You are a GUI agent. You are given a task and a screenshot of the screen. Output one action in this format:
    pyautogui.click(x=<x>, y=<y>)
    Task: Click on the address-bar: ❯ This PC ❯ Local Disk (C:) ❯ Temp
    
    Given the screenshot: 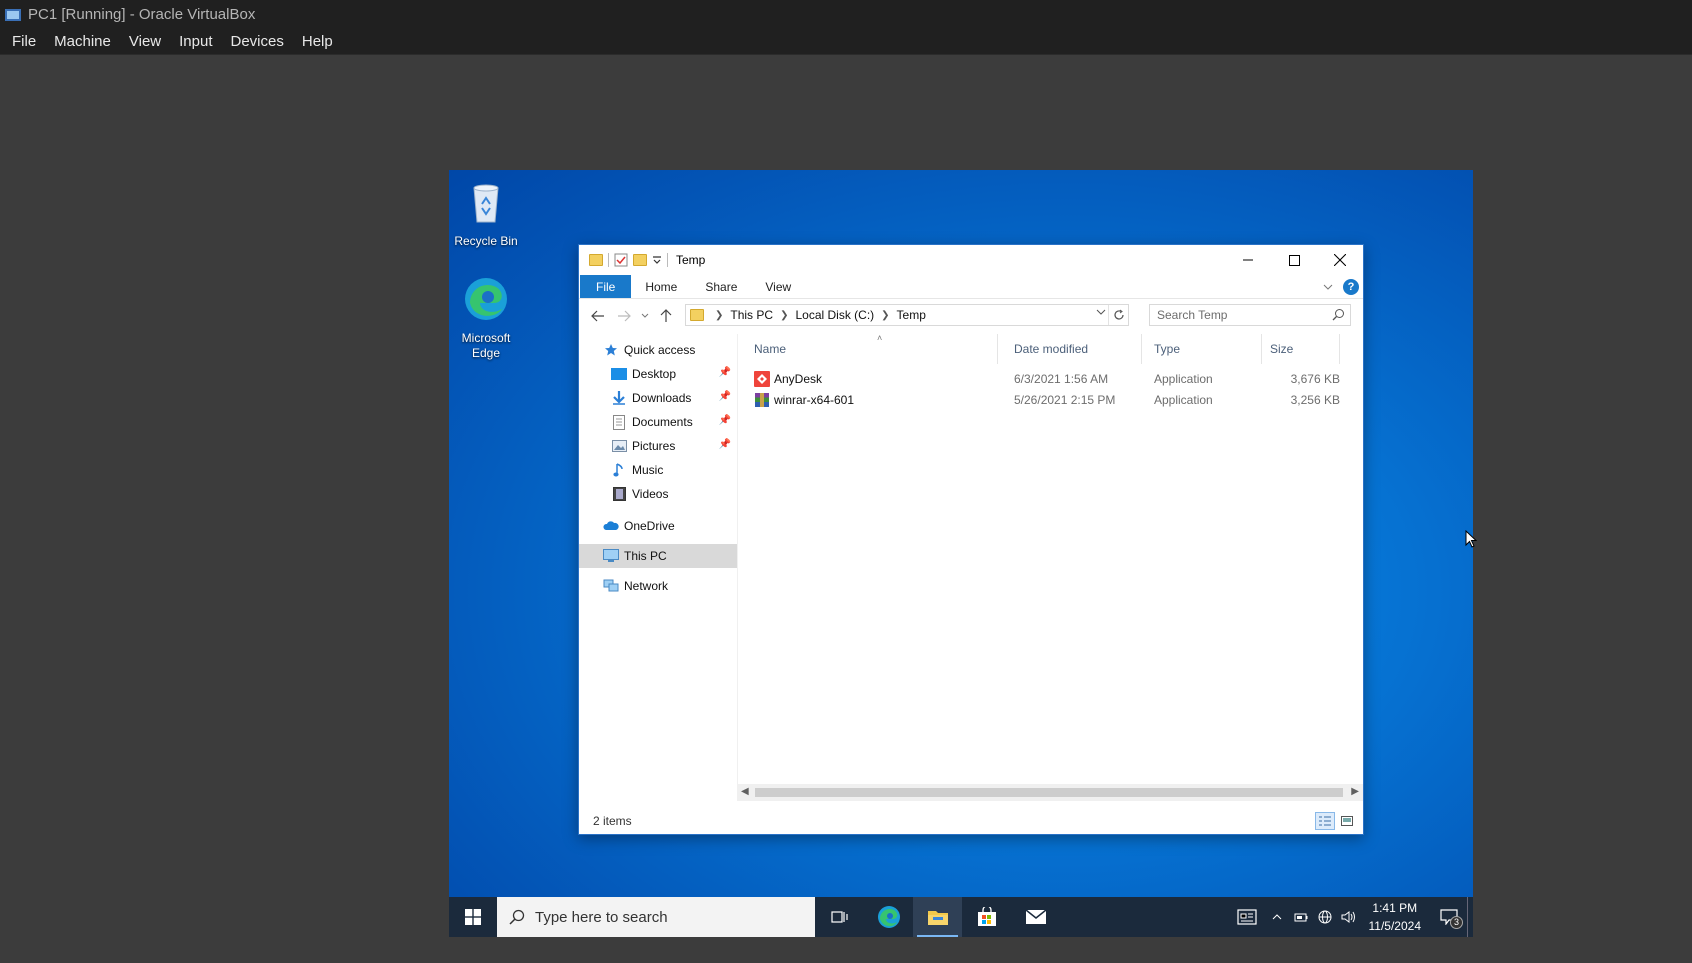 What is the action you would take?
    pyautogui.click(x=907, y=315)
    